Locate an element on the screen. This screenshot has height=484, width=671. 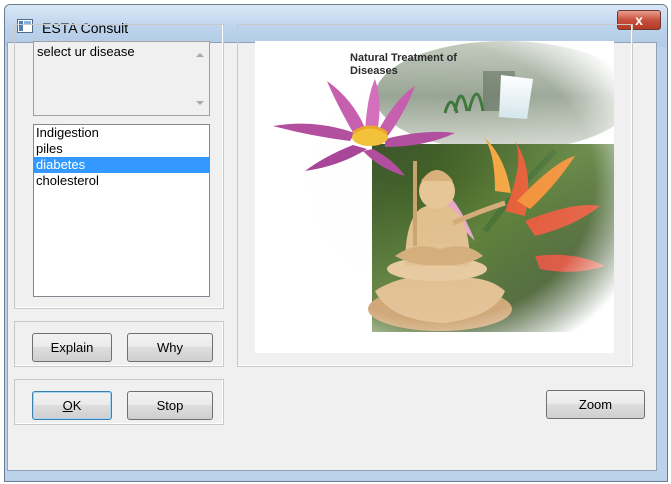
close-icon: x is located at coordinates (639, 20).